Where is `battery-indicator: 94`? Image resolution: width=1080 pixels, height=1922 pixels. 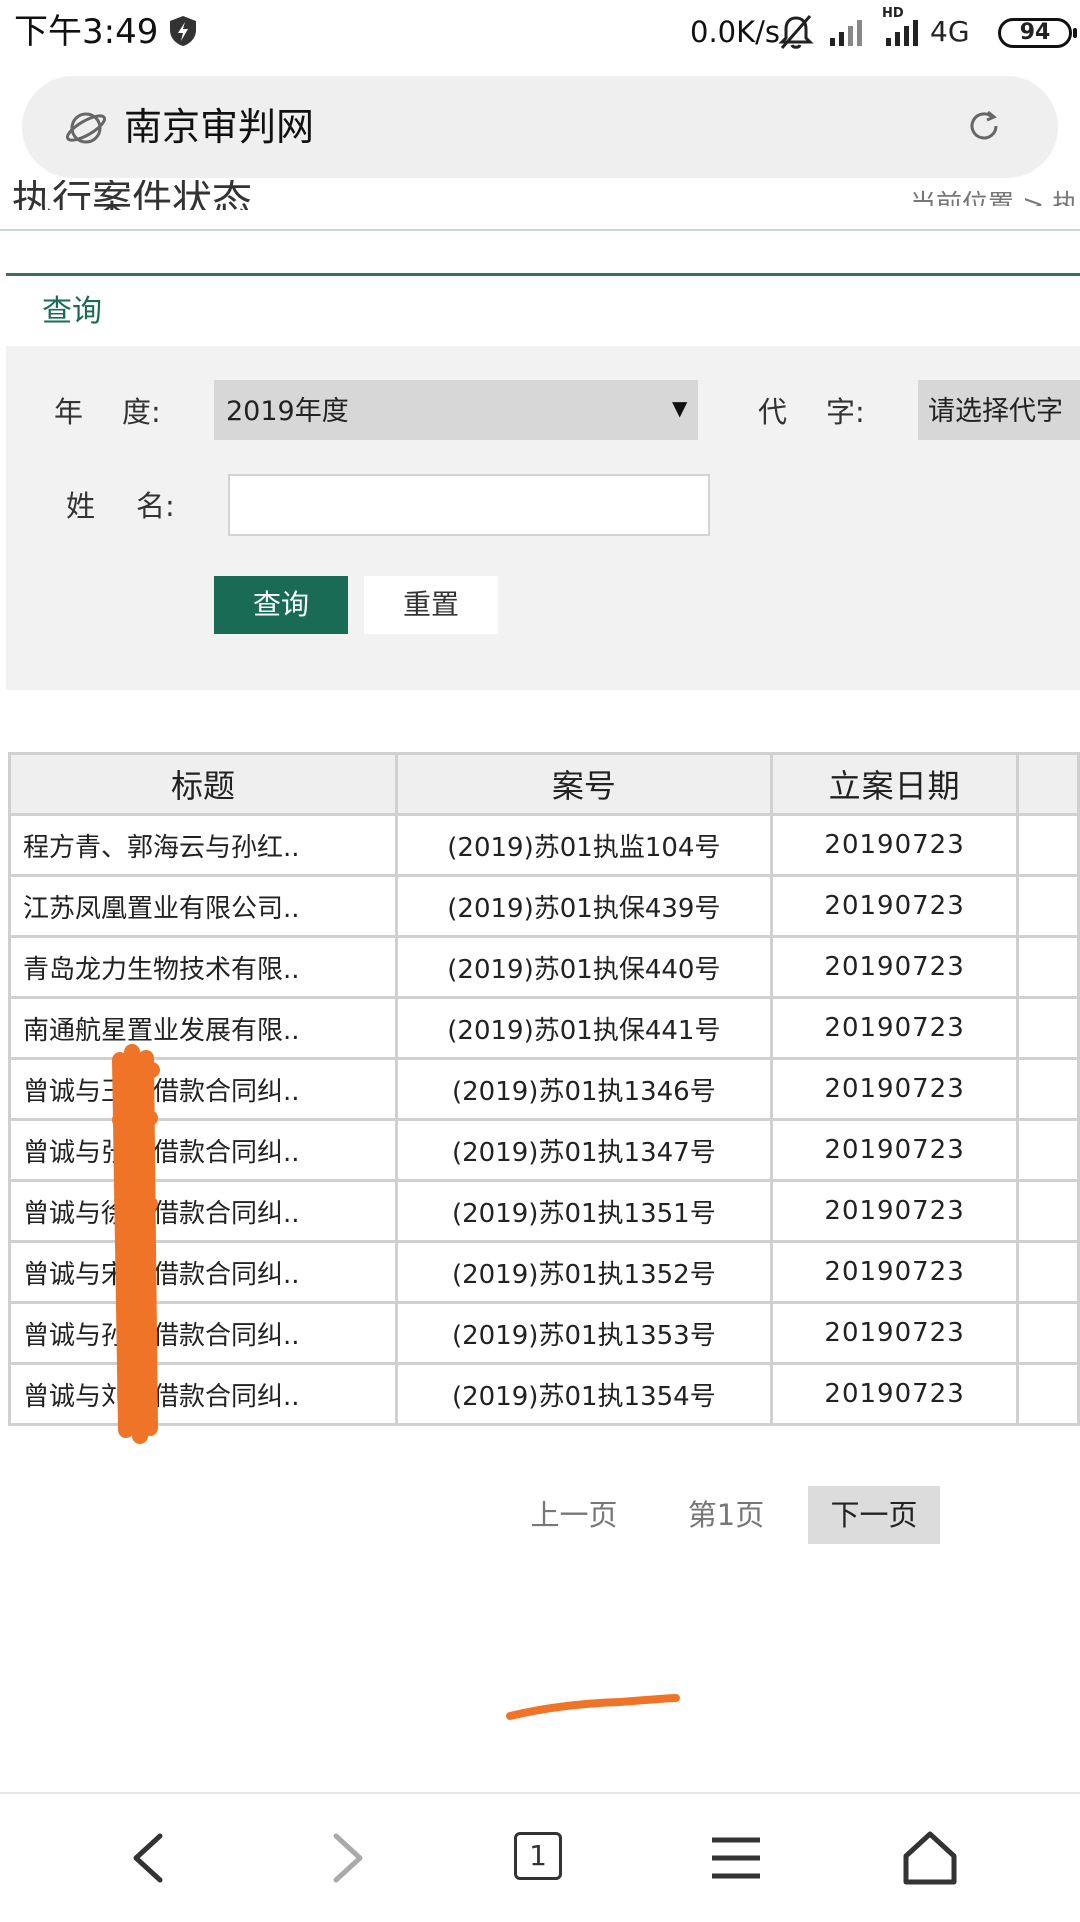 battery-indicator: 94 is located at coordinates (1037, 33).